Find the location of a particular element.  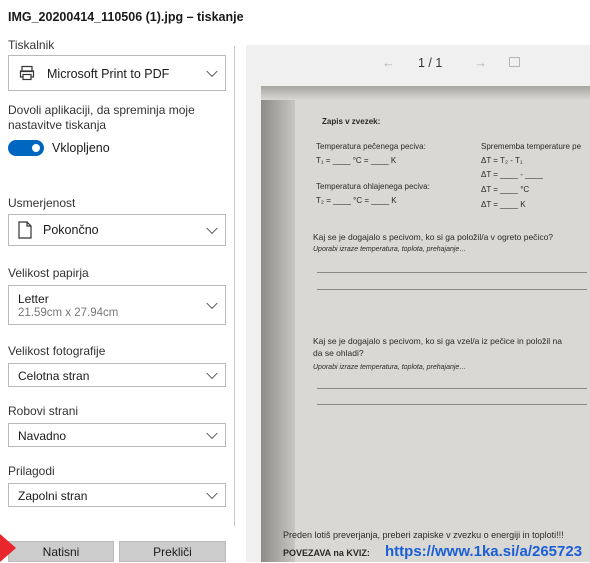

orientation-label: Usmerjenost is located at coordinates (42, 203).